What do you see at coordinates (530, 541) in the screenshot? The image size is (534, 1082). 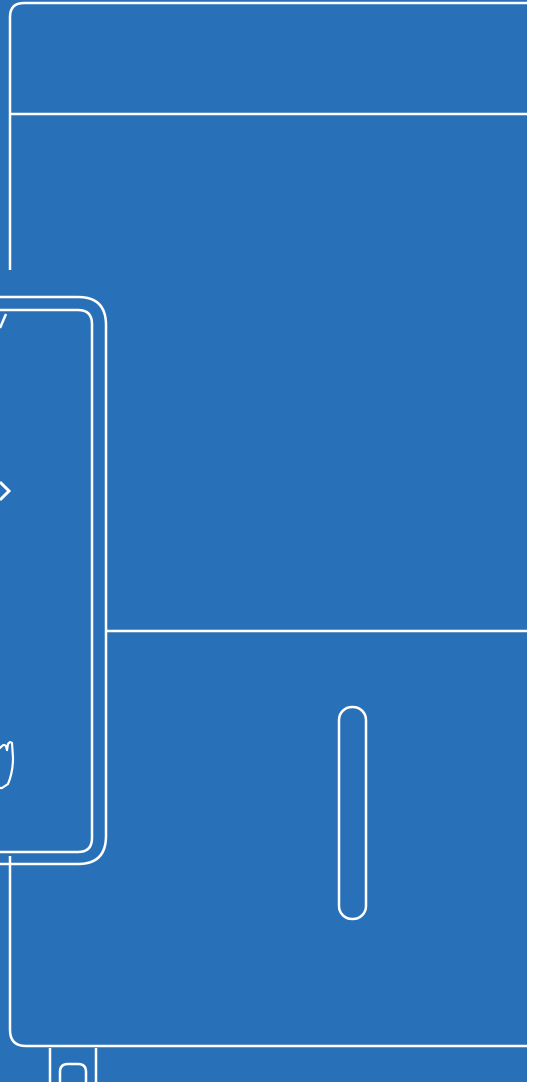 I see `right-margin` at bounding box center [530, 541].